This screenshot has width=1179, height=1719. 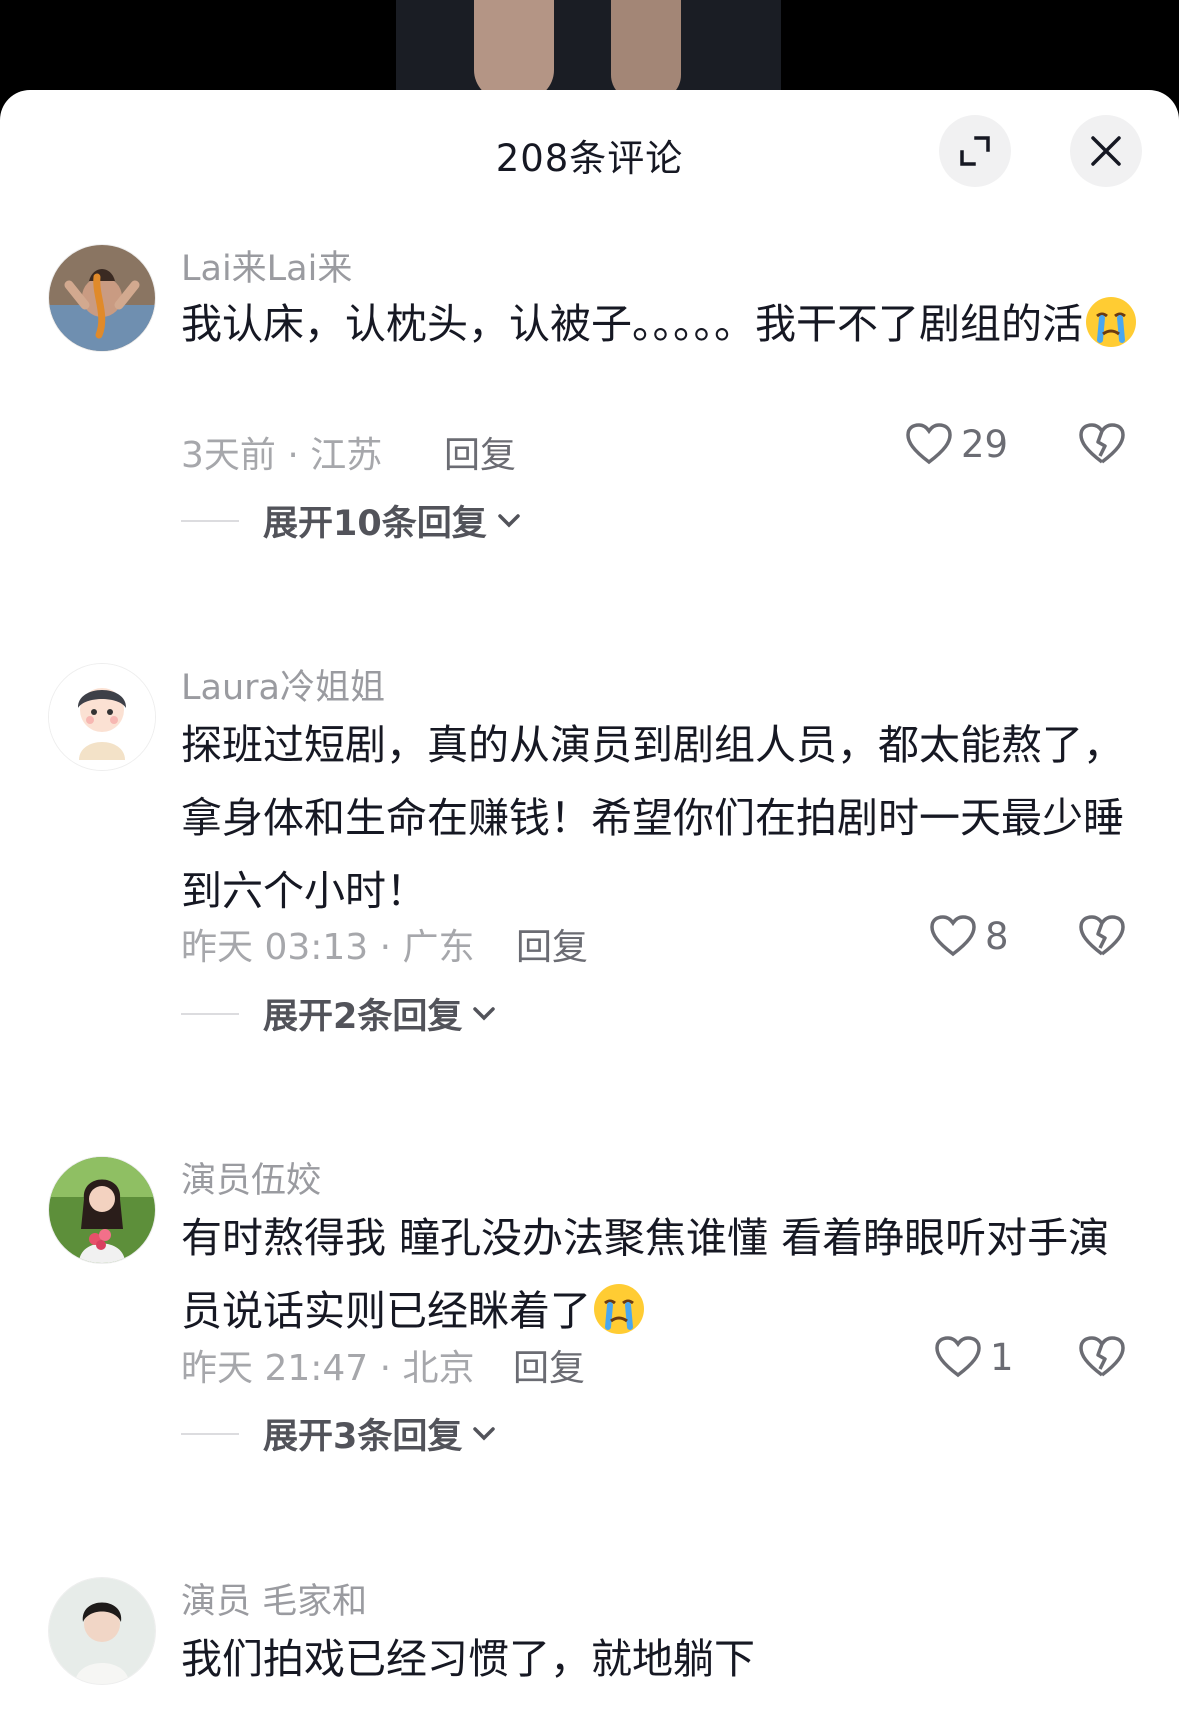 I want to click on comment-text: 我认床，认枕头，认被子。。。。。我干不了剧组的活, so click(x=661, y=324).